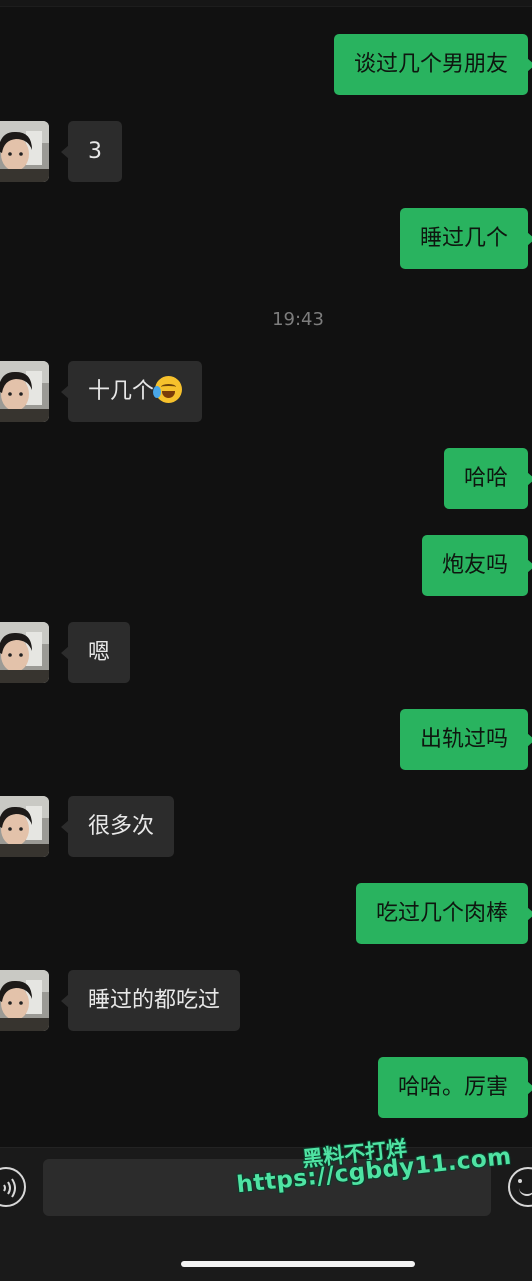 Image resolution: width=532 pixels, height=1281 pixels. Describe the element at coordinates (121, 391) in the screenshot. I see `message-text: 十几个` at that location.